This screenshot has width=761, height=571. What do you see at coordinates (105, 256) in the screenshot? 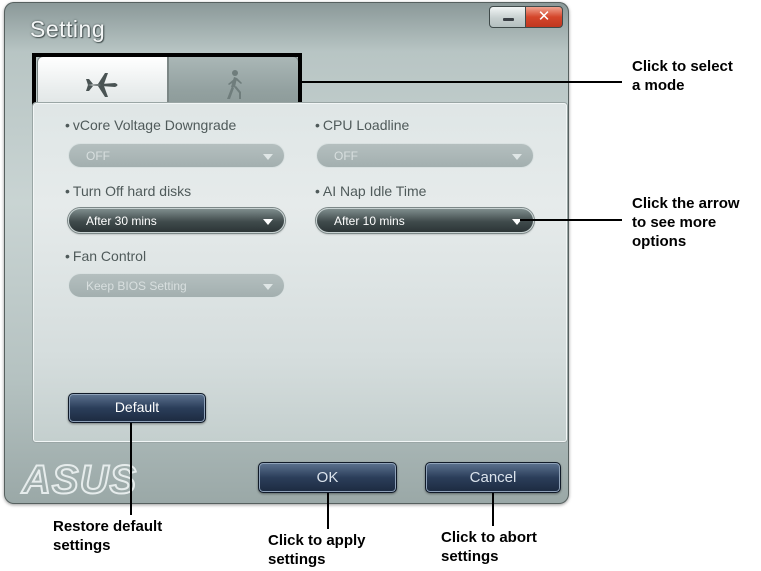
I see `fan-label: Fan Control` at bounding box center [105, 256].